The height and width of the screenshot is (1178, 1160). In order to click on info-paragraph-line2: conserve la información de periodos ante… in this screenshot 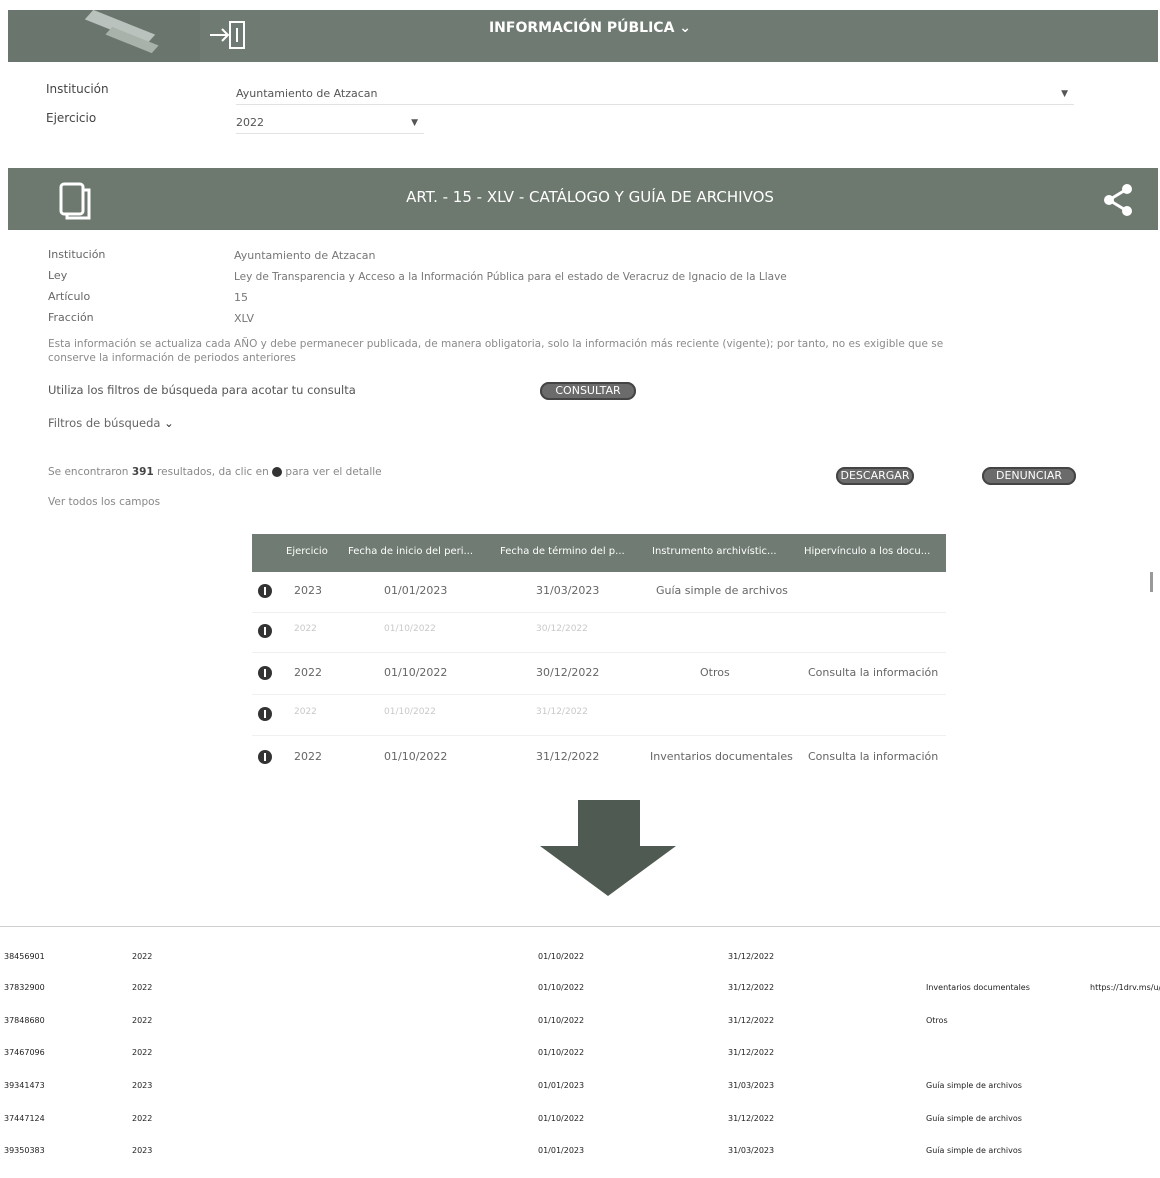, I will do `click(172, 358)`.